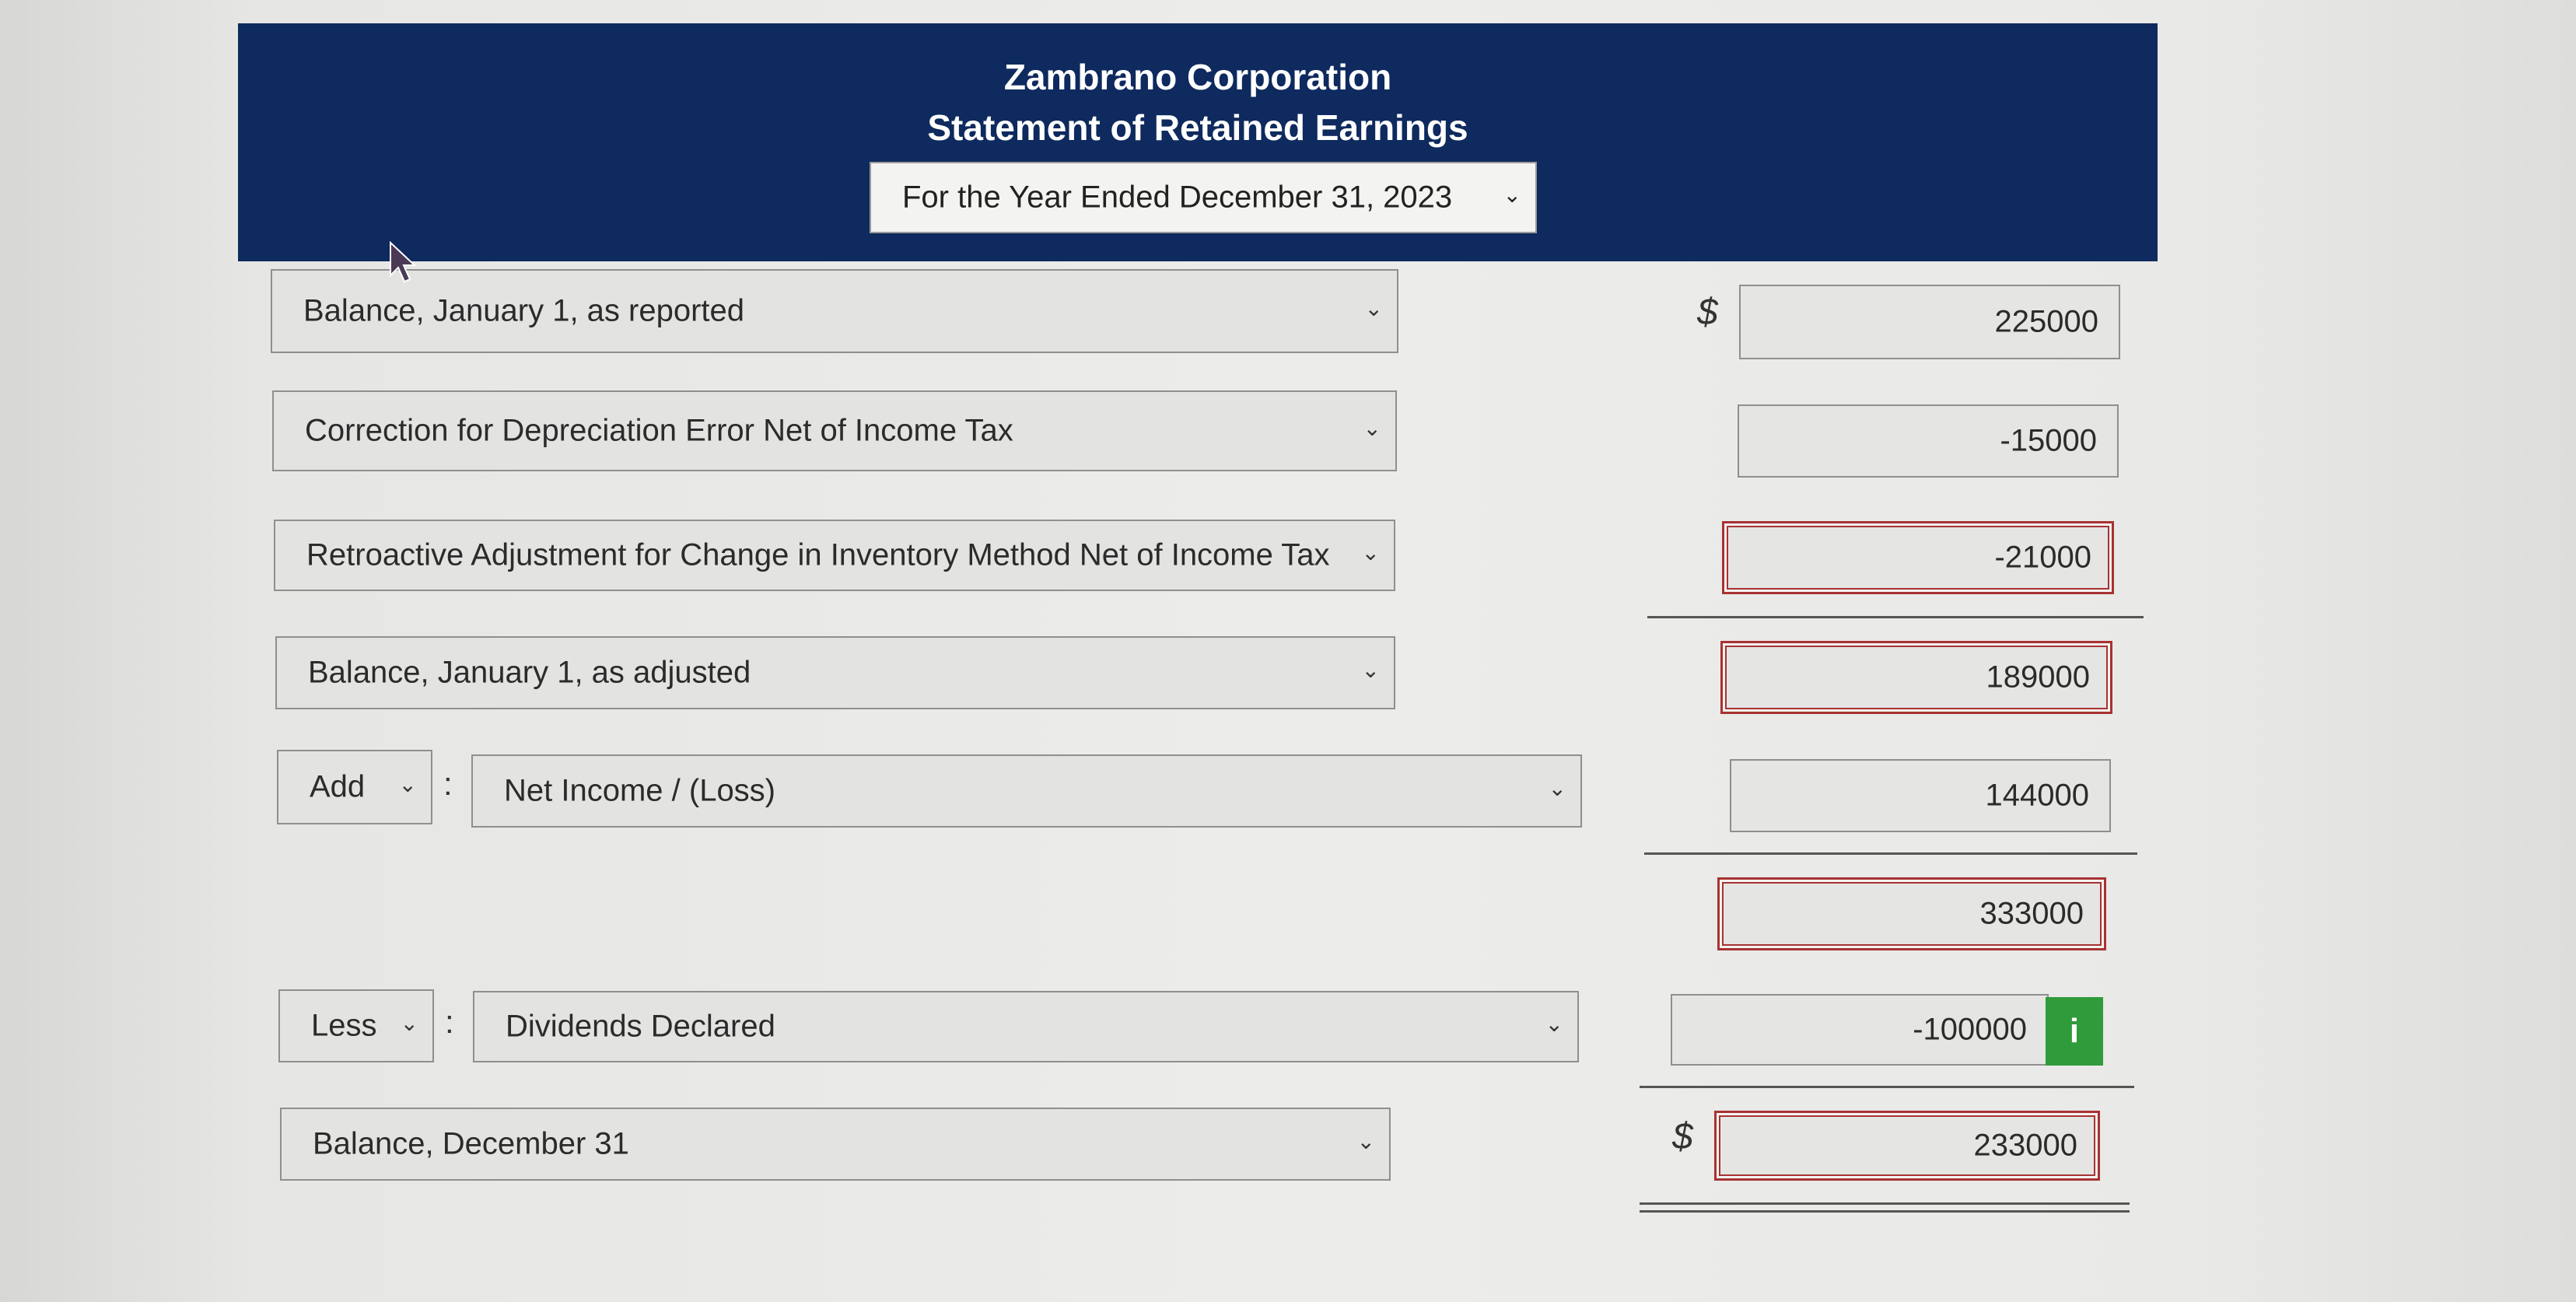 This screenshot has width=2576, height=1302. What do you see at coordinates (1198, 77) in the screenshot?
I see `company-name: Zambrano Corporation` at bounding box center [1198, 77].